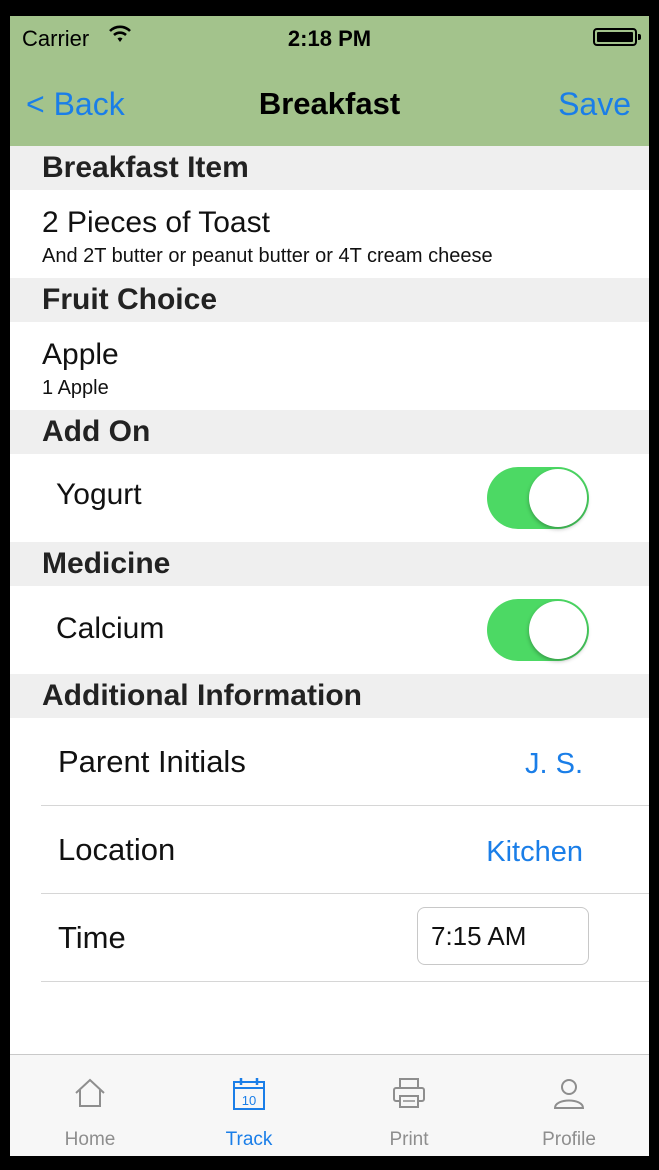 The image size is (659, 1170). I want to click on section-header-breakfast-item: Breakfast Item, so click(329, 168).